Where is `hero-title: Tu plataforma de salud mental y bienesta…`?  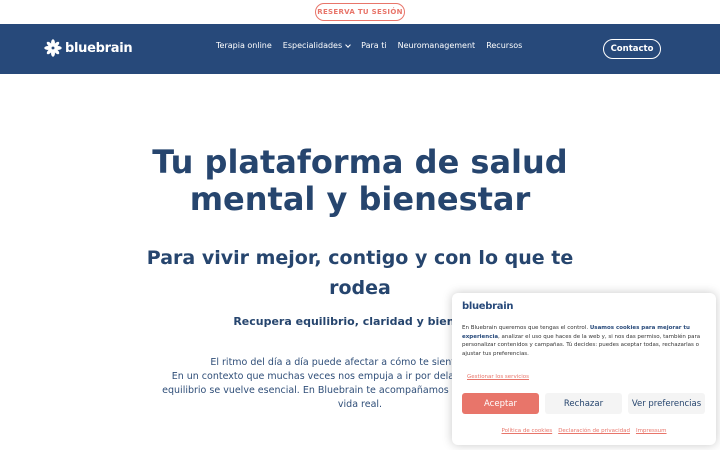 hero-title: Tu plataforma de salud mental y bienesta… is located at coordinates (360, 181).